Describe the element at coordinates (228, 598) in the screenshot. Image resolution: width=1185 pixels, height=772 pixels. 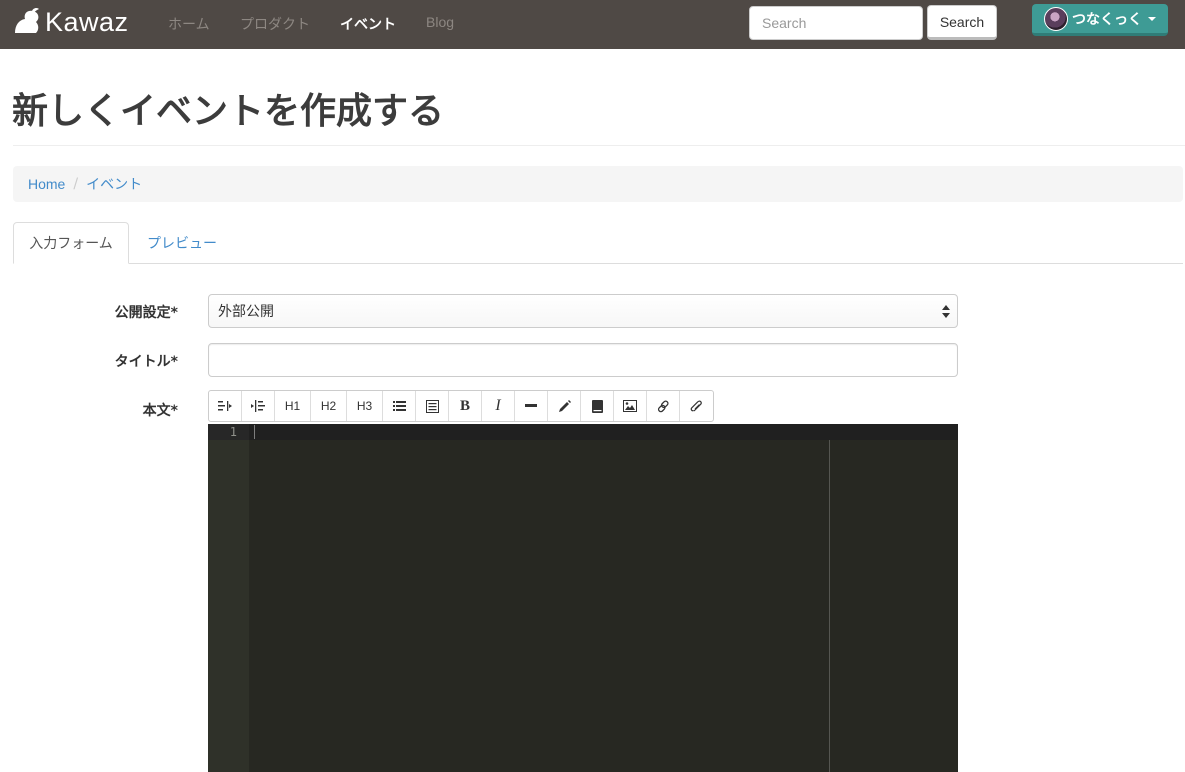
I see `editor-gutter` at that location.